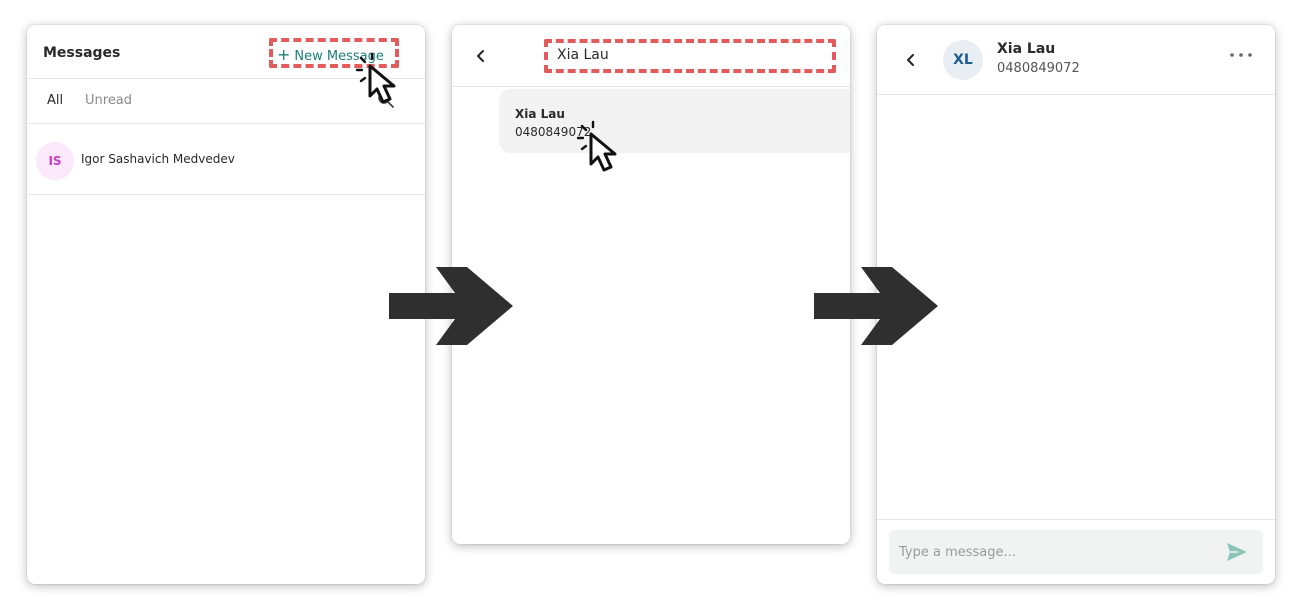  What do you see at coordinates (108, 100) in the screenshot?
I see `tab-unread: Unread` at bounding box center [108, 100].